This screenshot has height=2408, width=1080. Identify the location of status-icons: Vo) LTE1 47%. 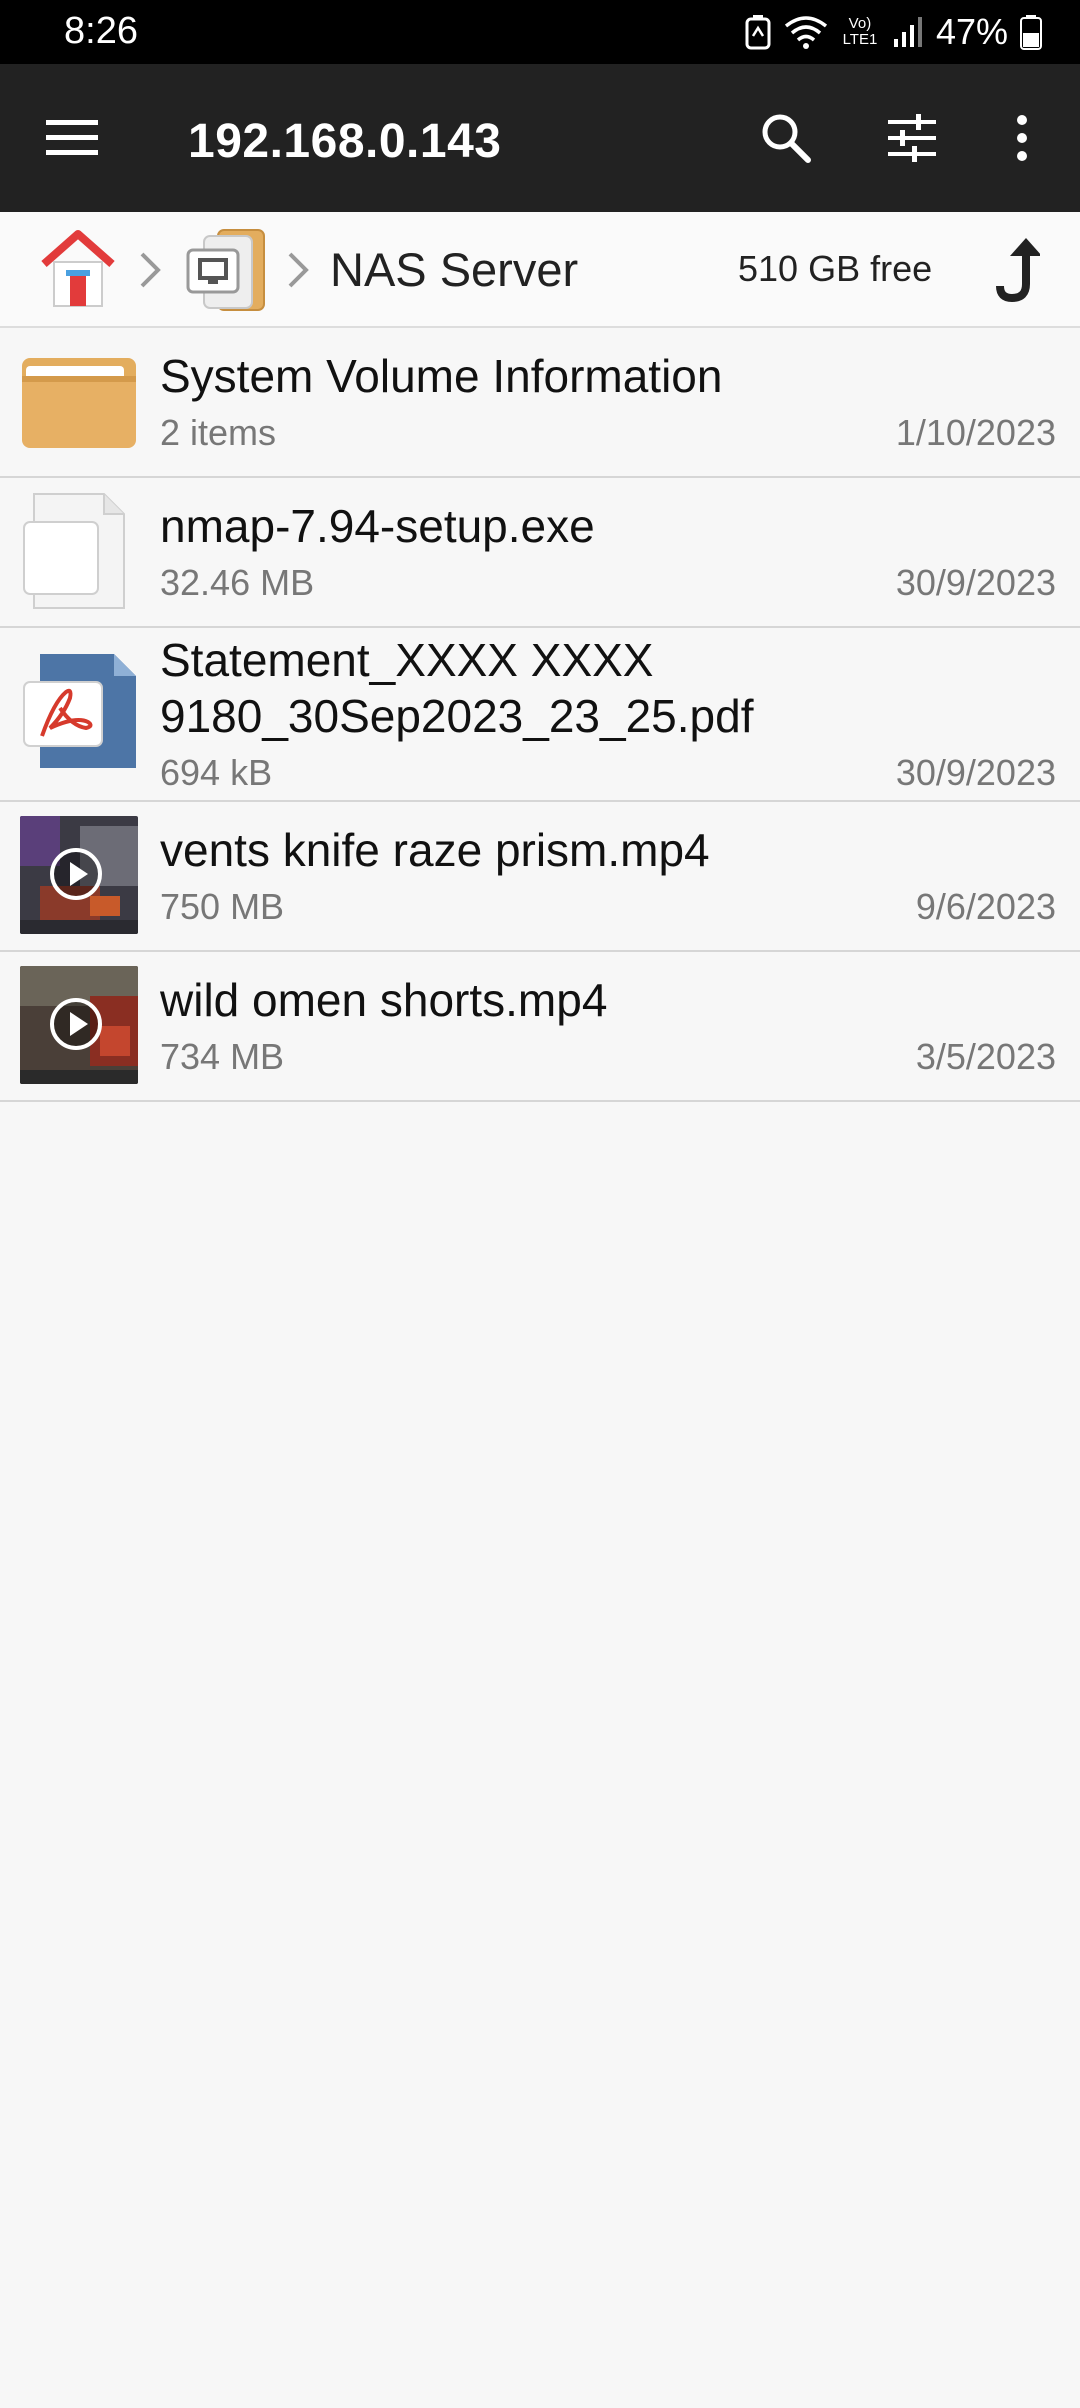
(893, 32).